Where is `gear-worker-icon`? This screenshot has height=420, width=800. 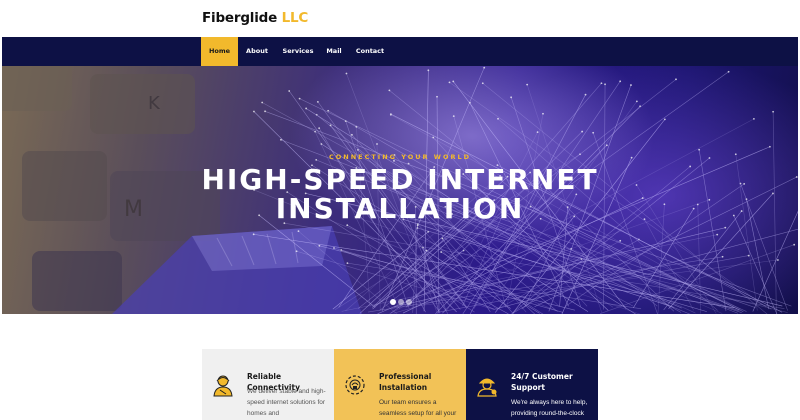
gear-worker-icon is located at coordinates (355, 385).